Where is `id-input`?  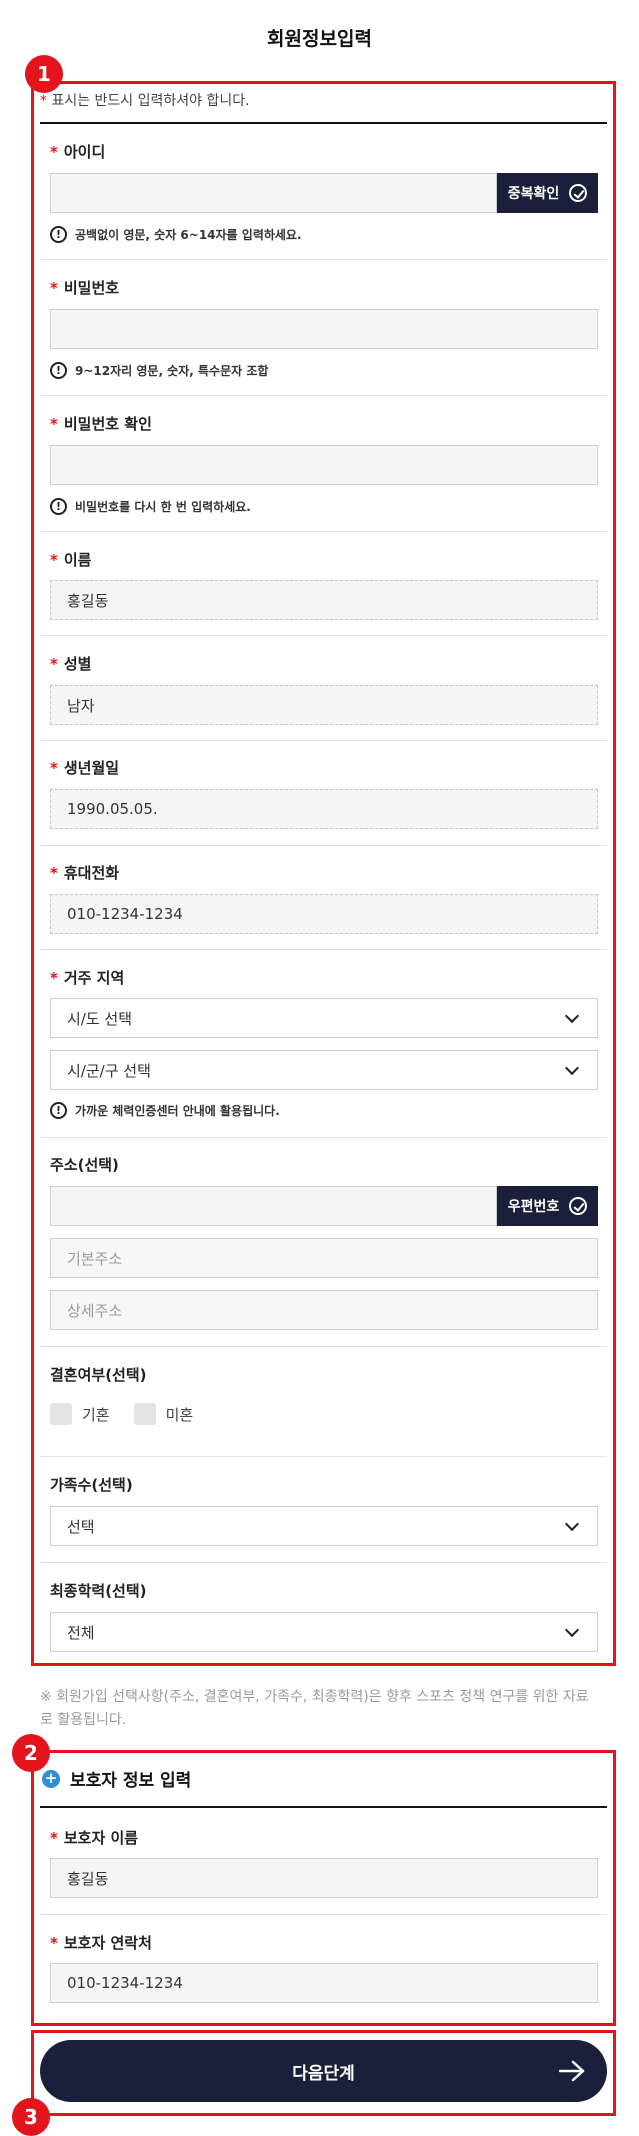
id-input is located at coordinates (273, 193).